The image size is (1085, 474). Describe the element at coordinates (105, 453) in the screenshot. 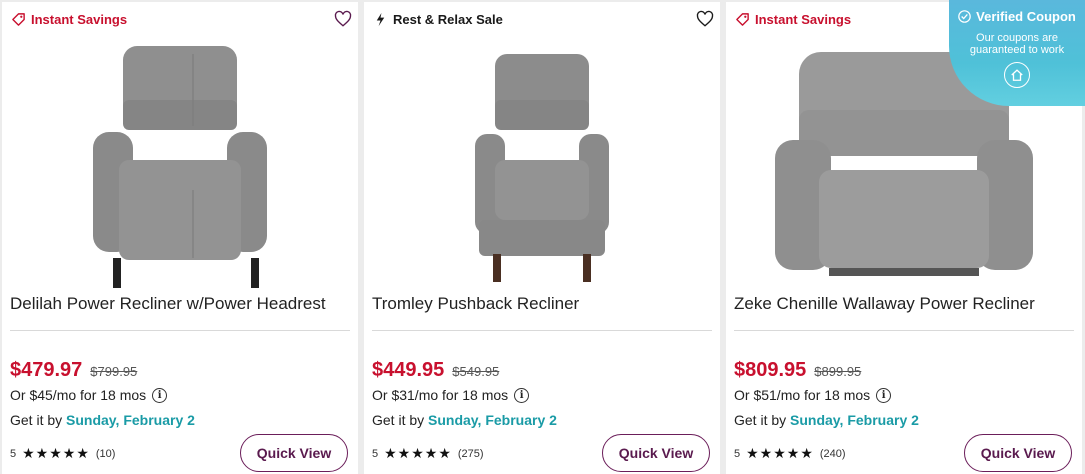

I see `review-count: (10)` at that location.